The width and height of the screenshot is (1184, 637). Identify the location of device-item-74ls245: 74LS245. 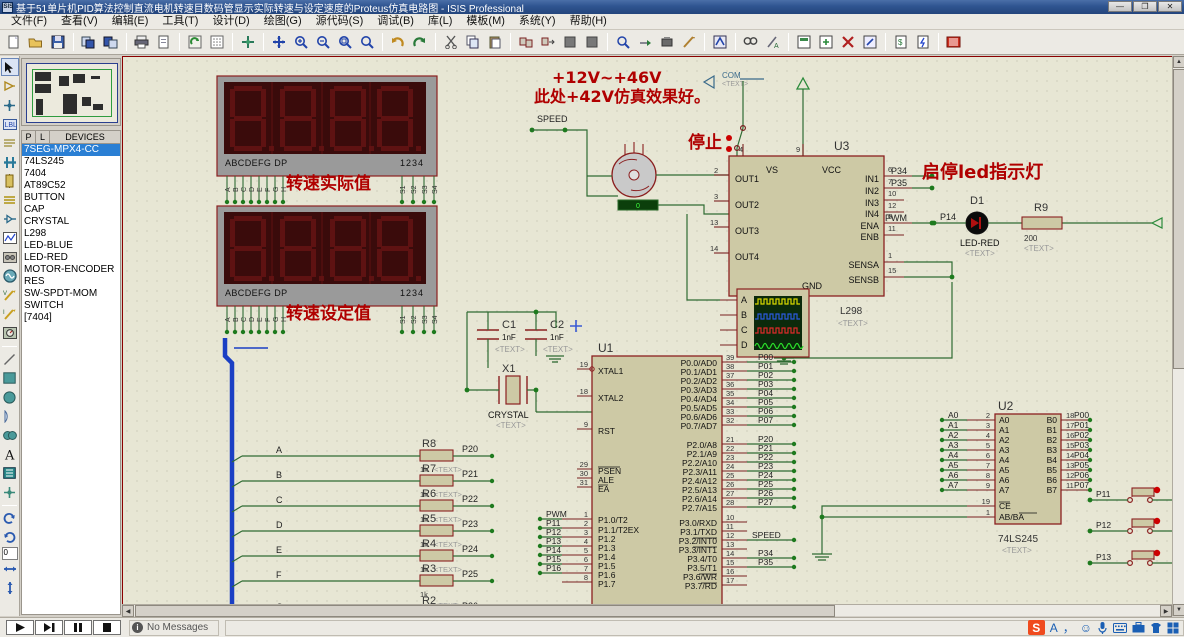
(71, 162).